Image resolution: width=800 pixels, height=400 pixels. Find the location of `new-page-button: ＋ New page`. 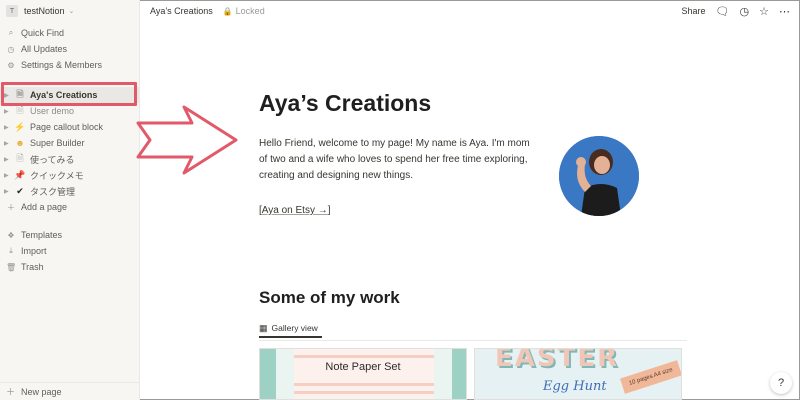

new-page-button: ＋ New page is located at coordinates (69, 391).